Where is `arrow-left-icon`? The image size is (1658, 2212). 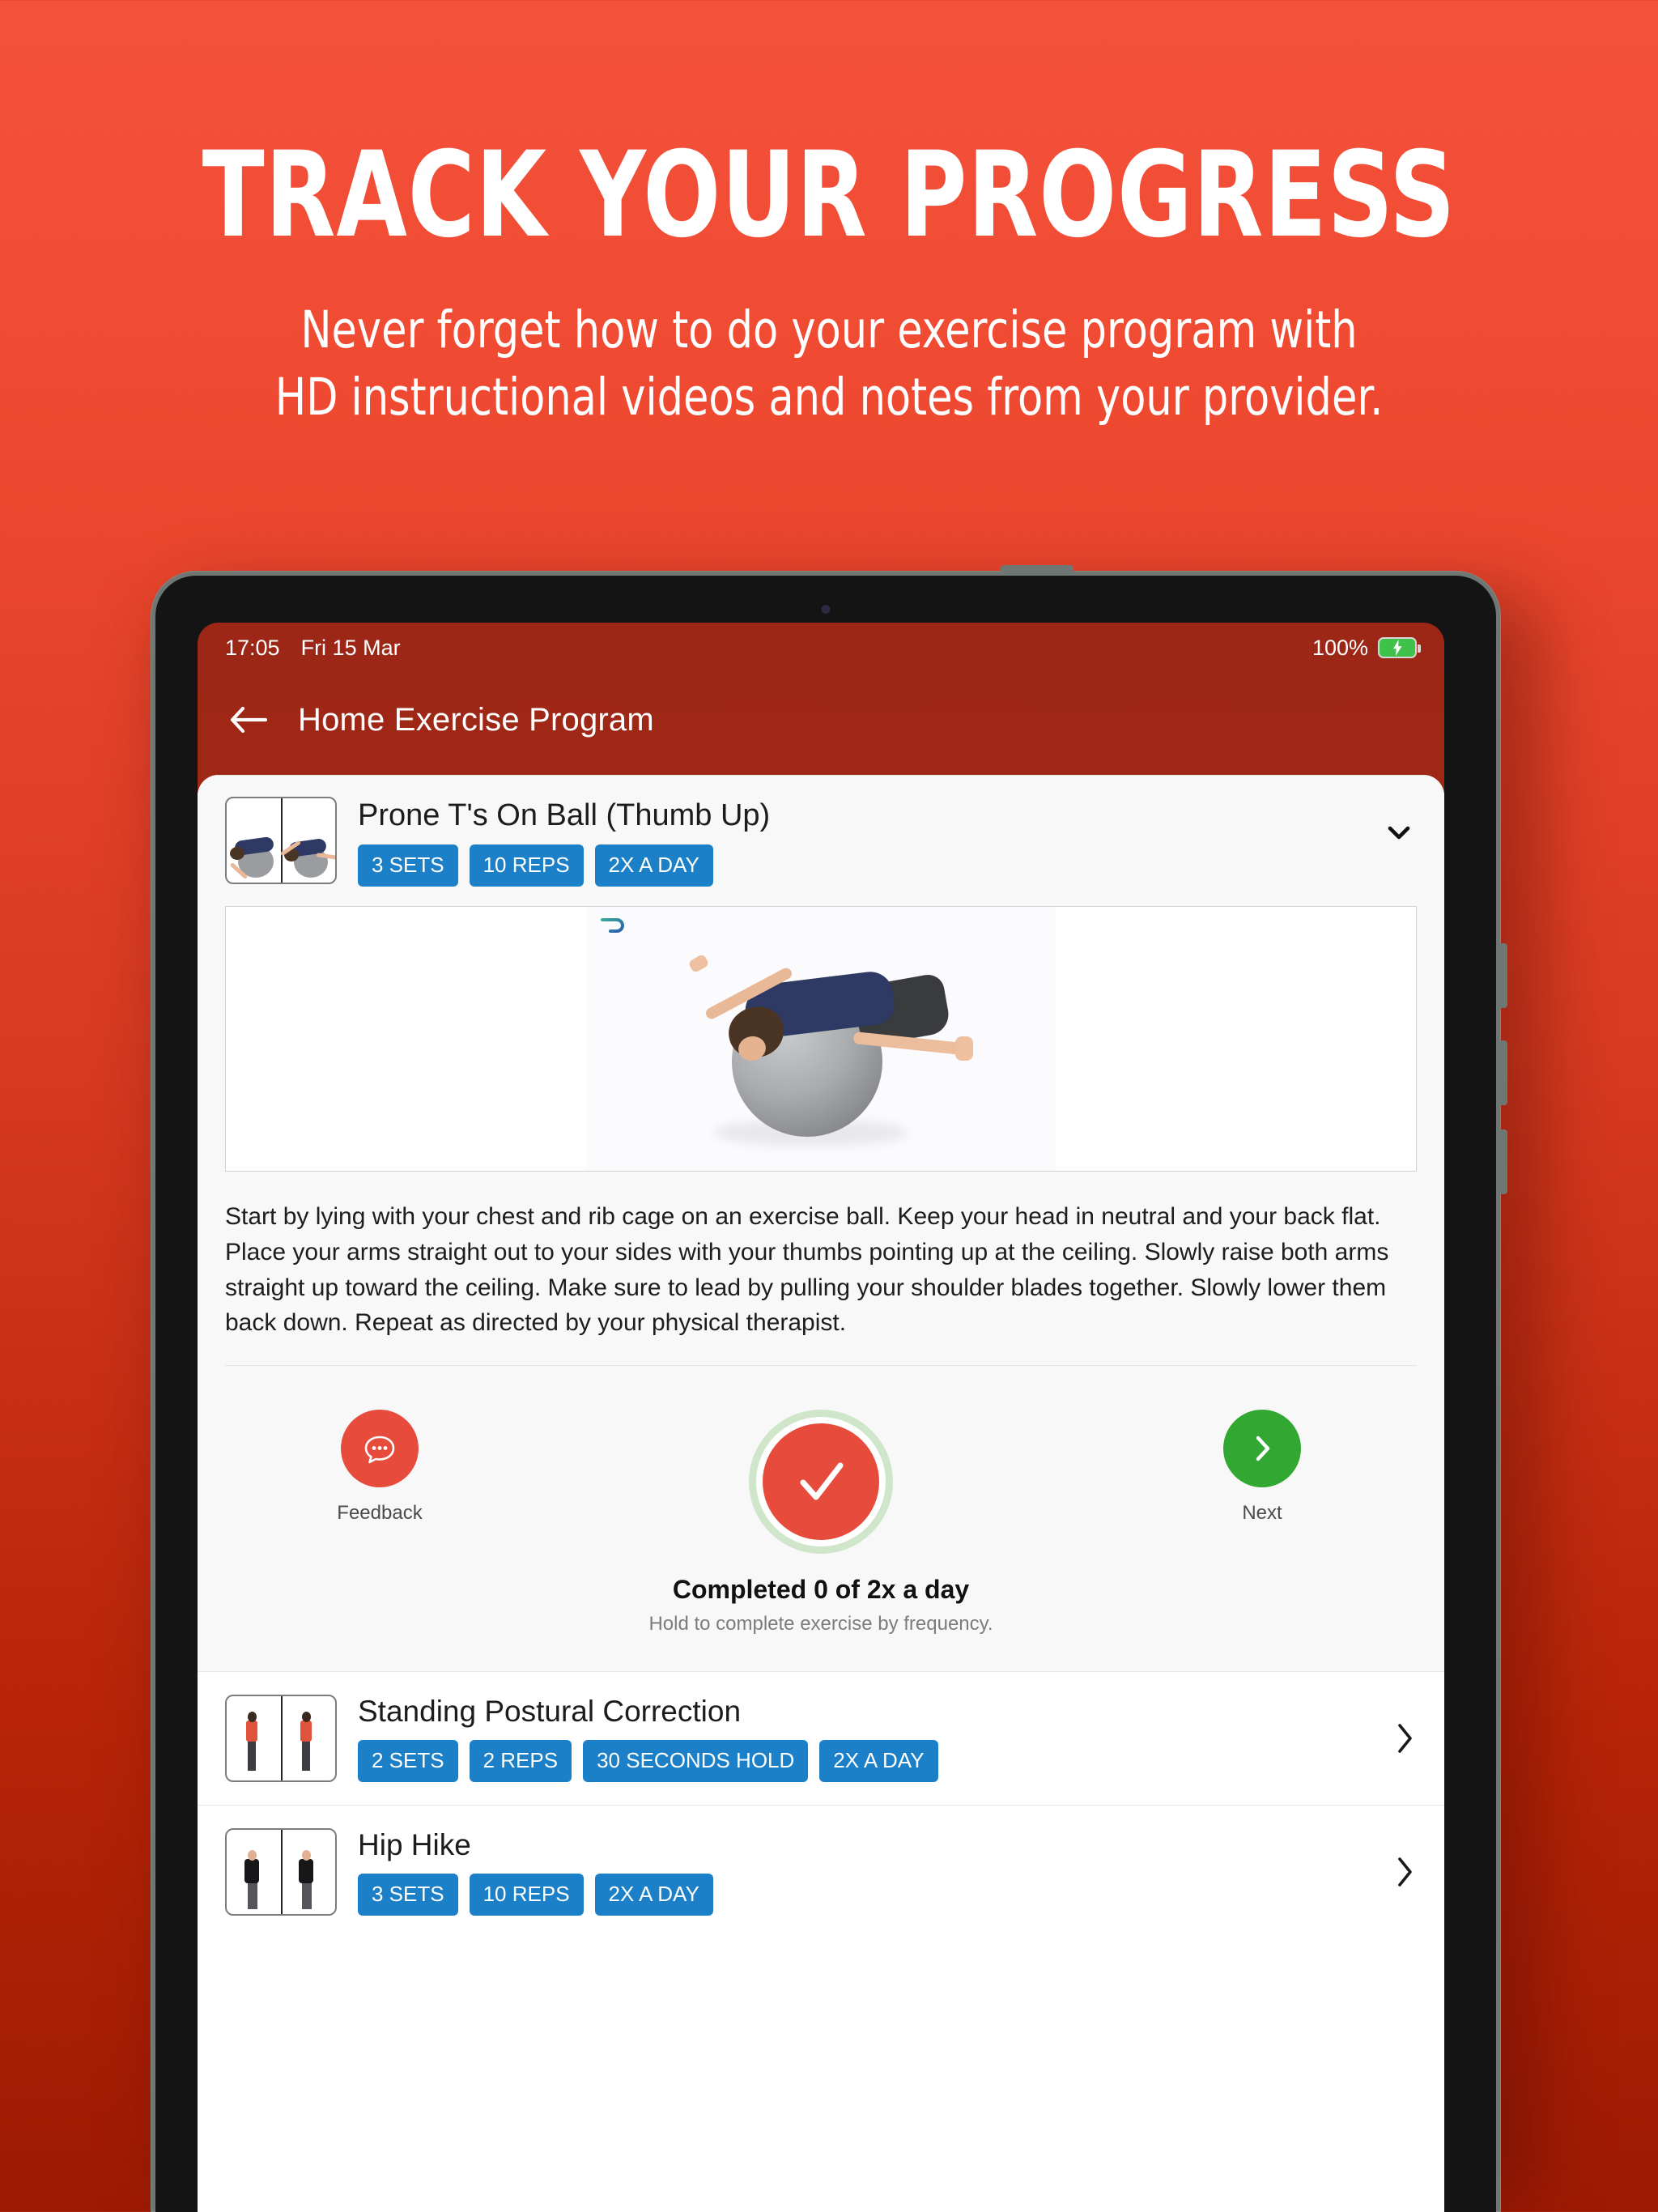 arrow-left-icon is located at coordinates (248, 720).